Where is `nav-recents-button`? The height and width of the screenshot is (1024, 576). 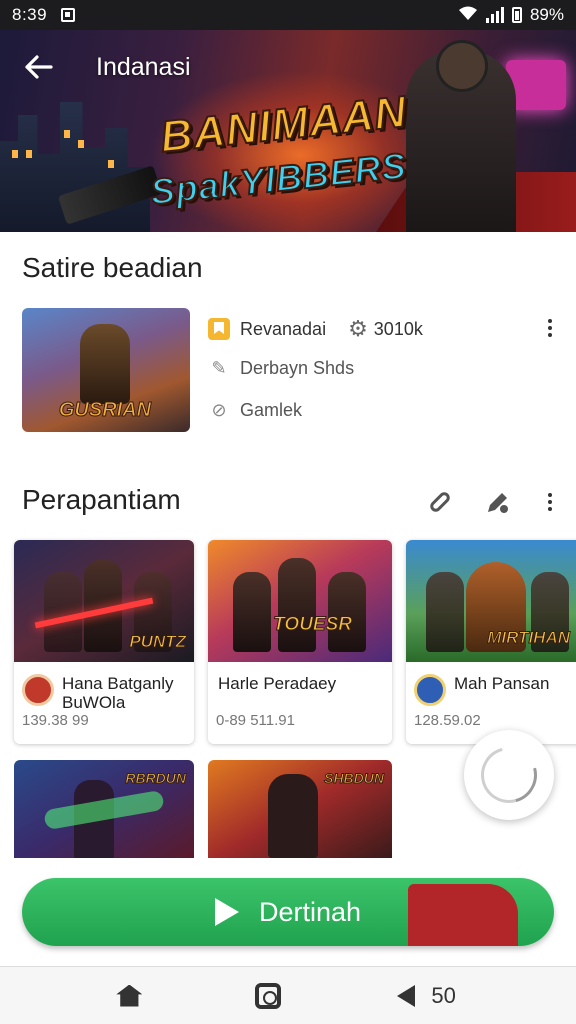 nav-recents-button is located at coordinates (268, 996).